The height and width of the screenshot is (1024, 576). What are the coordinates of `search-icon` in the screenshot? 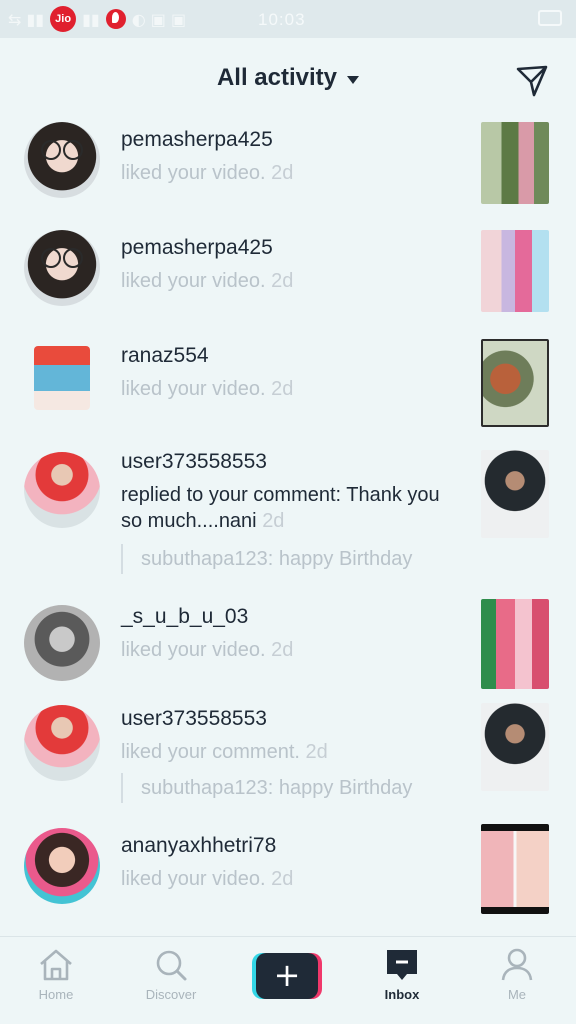 It's located at (171, 965).